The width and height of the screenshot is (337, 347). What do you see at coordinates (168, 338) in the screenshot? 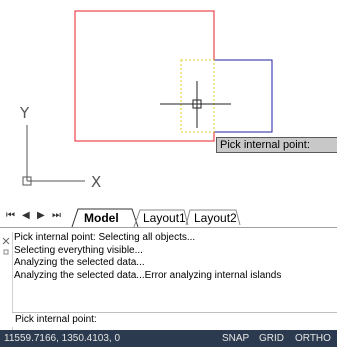
I see `status-bar: 11559.7166, 1350.4103, 0 SNAP GRID ORTHO` at bounding box center [168, 338].